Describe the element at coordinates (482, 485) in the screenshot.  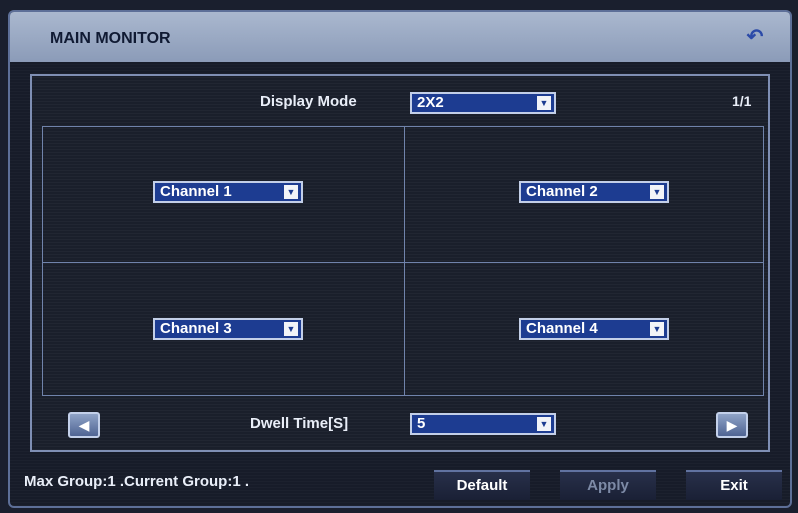
I see `default-button: Default` at that location.